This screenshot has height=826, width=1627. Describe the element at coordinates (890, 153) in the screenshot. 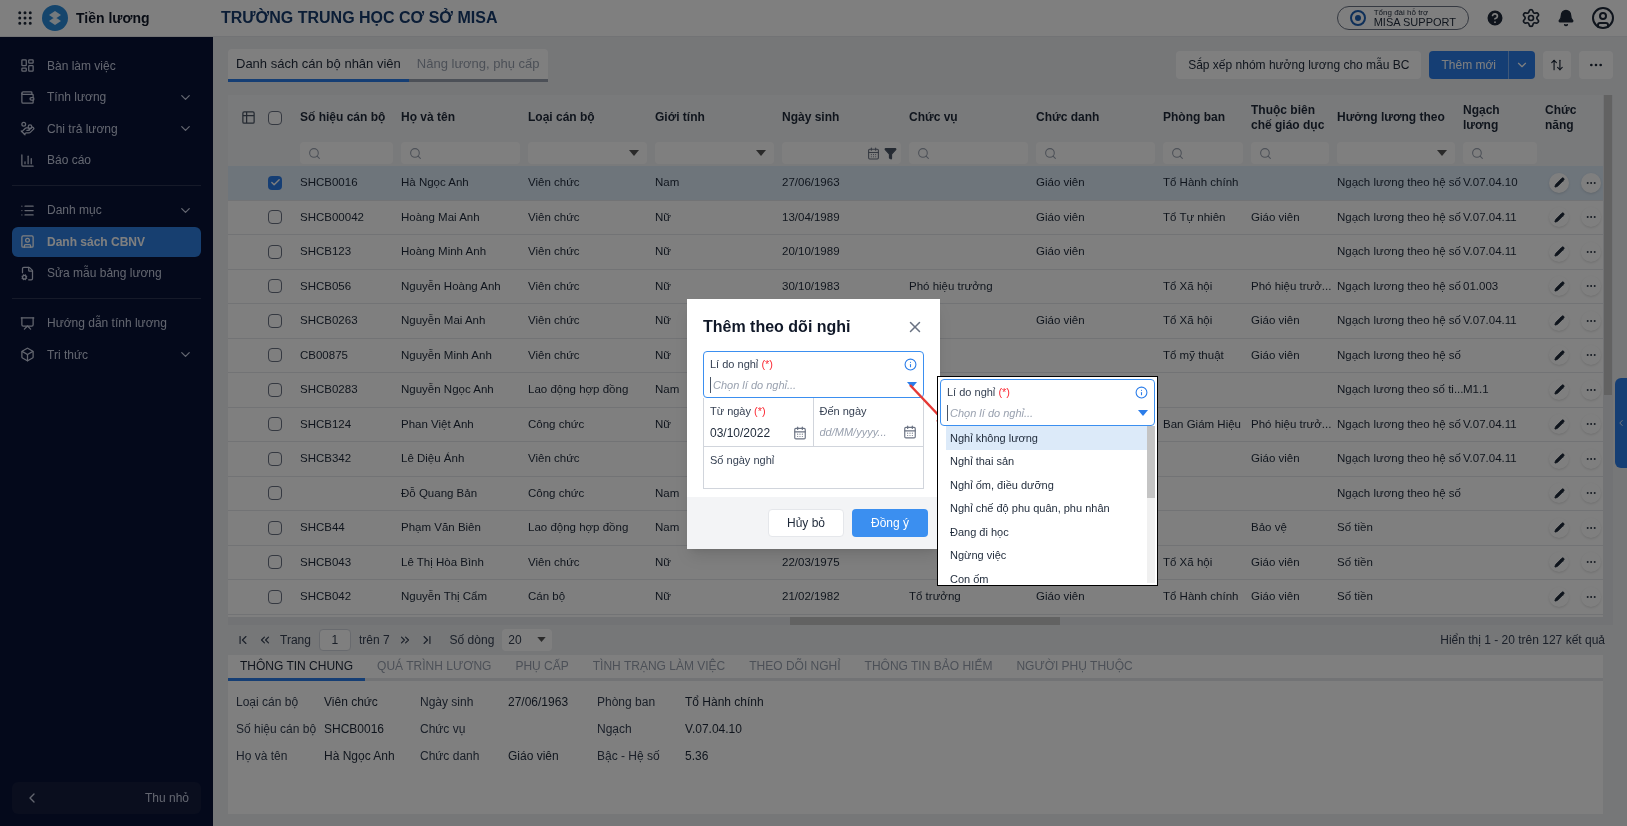

I see `filter-icon` at that location.